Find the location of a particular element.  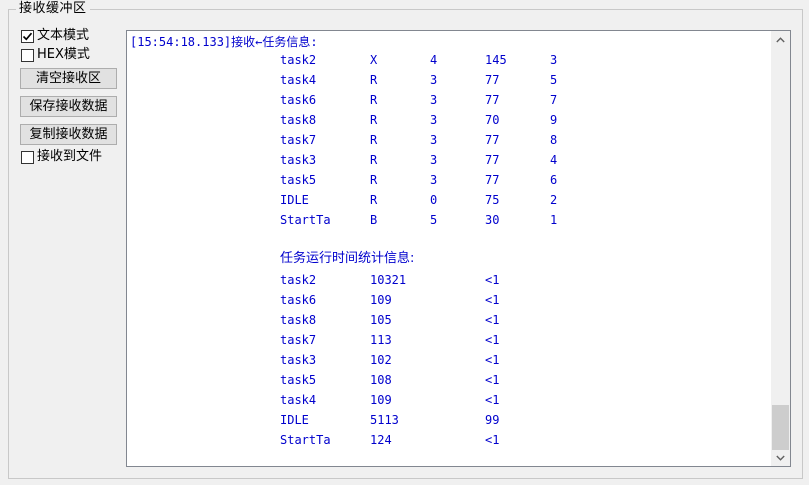

task-cell-stack: 70 is located at coordinates (492, 120).